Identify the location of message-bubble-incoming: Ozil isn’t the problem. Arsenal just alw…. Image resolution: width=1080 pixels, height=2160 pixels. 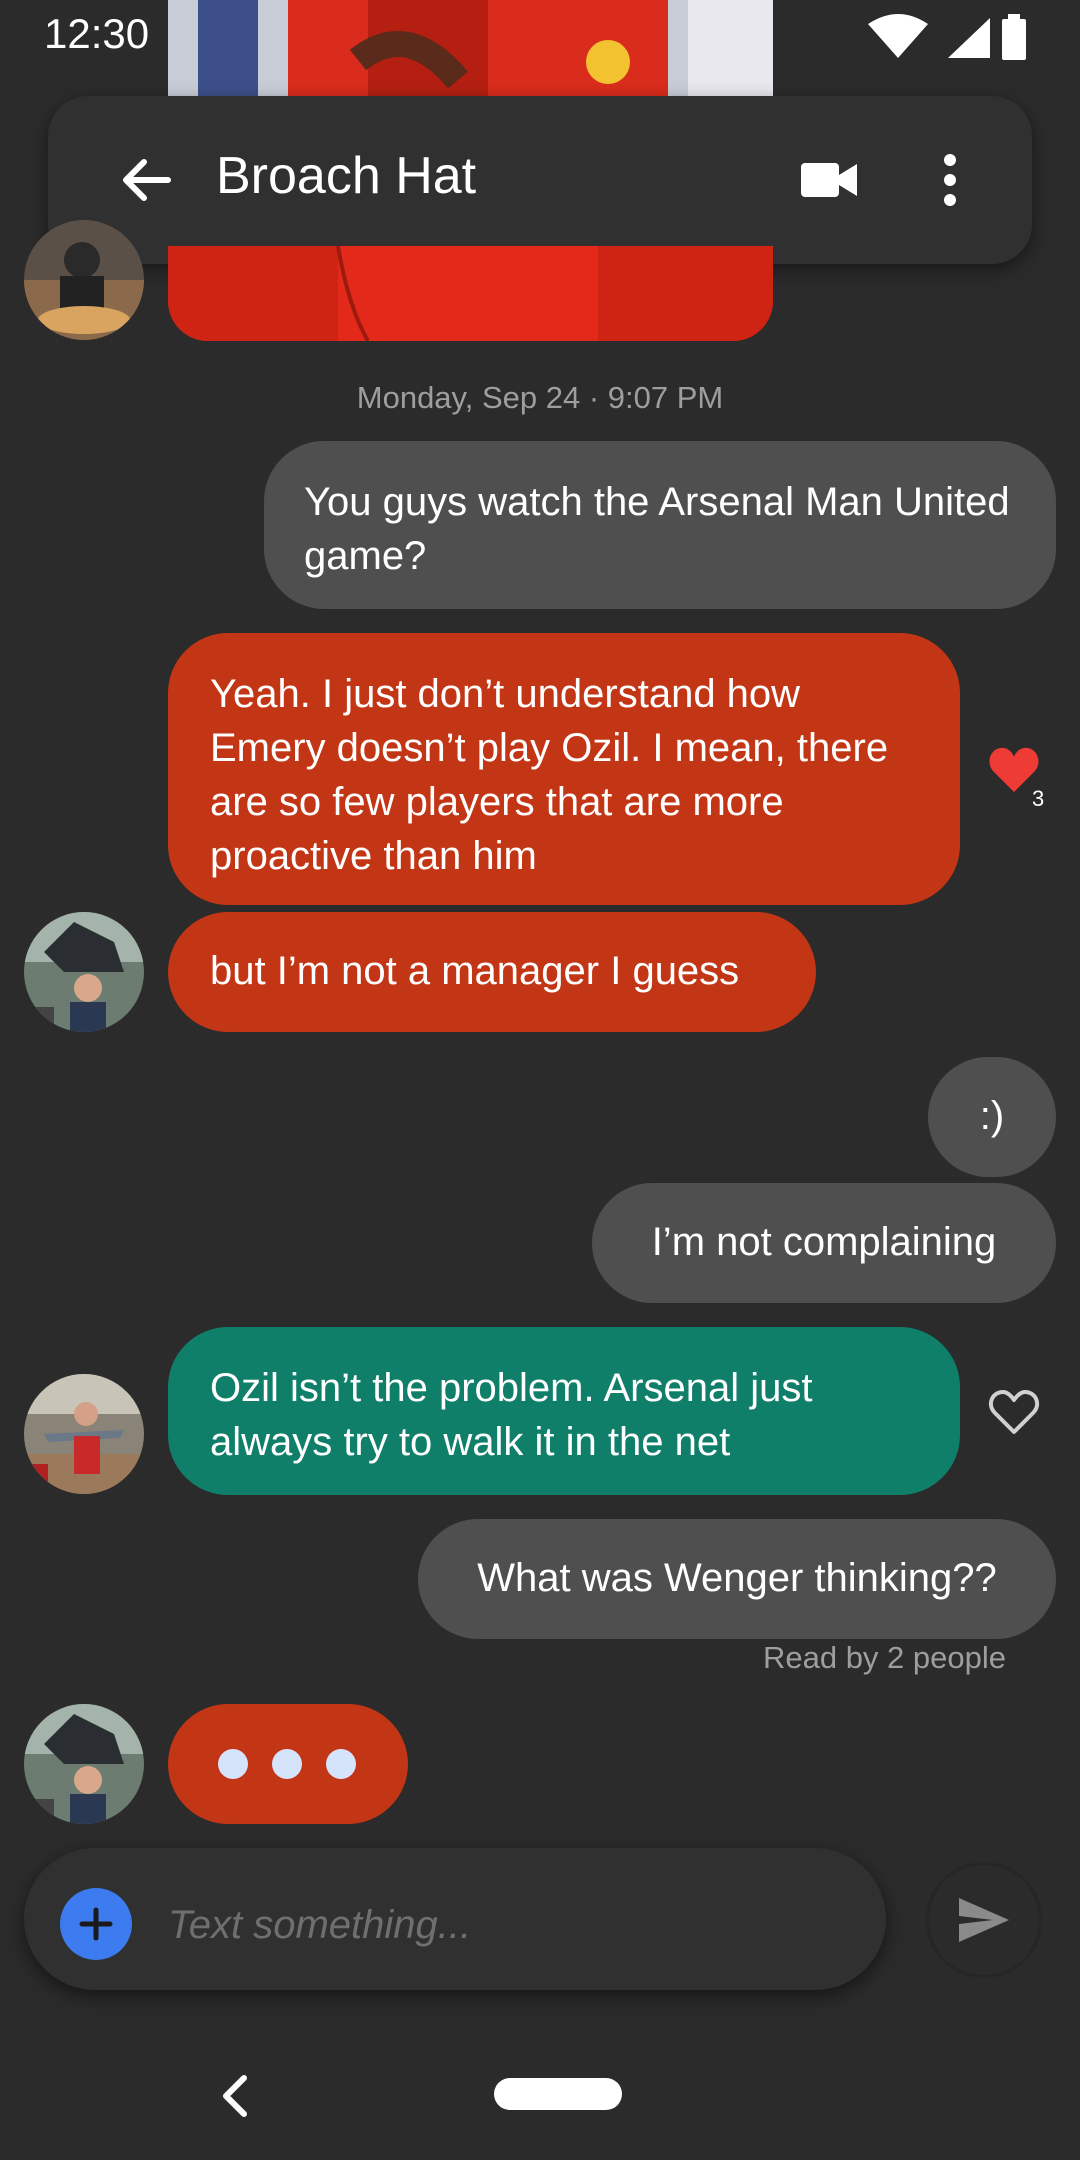
(564, 1411).